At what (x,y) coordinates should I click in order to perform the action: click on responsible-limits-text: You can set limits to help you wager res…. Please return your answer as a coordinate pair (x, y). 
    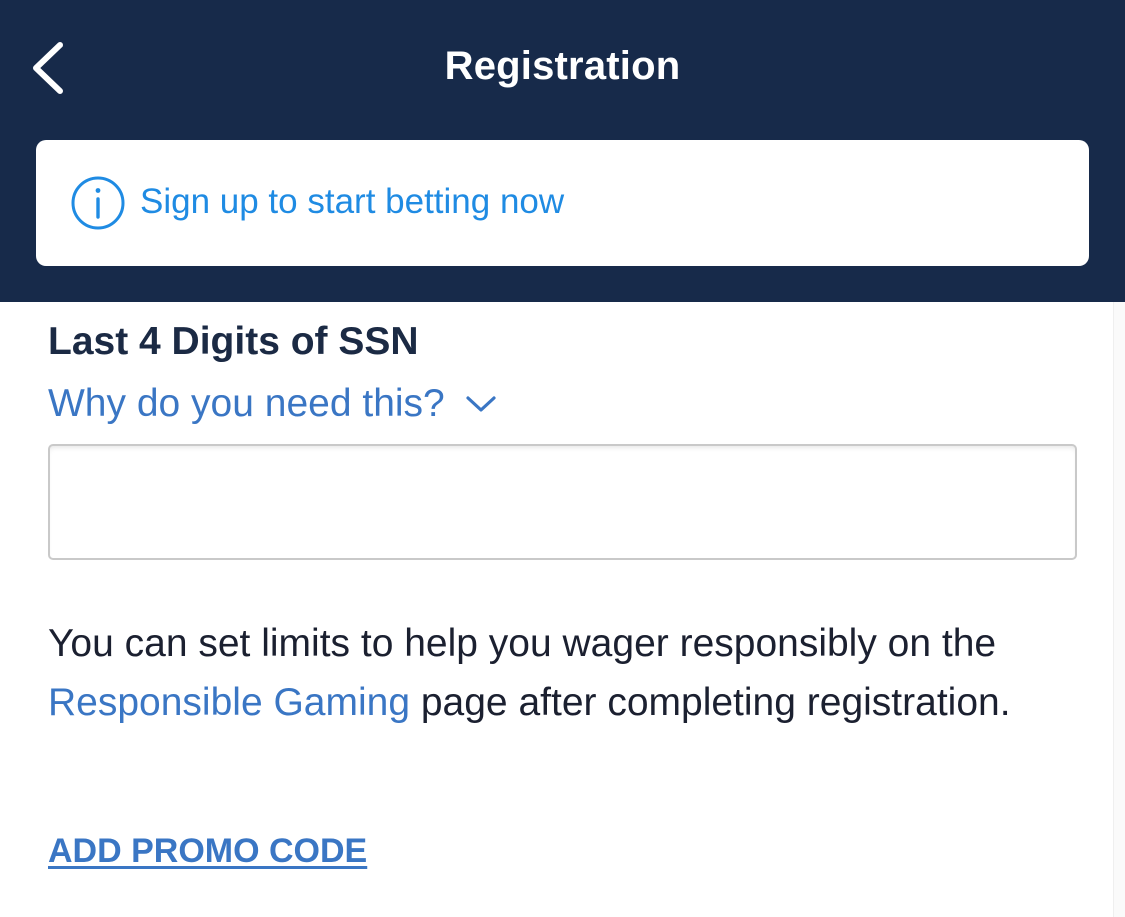
    Looking at the image, I should click on (568, 673).